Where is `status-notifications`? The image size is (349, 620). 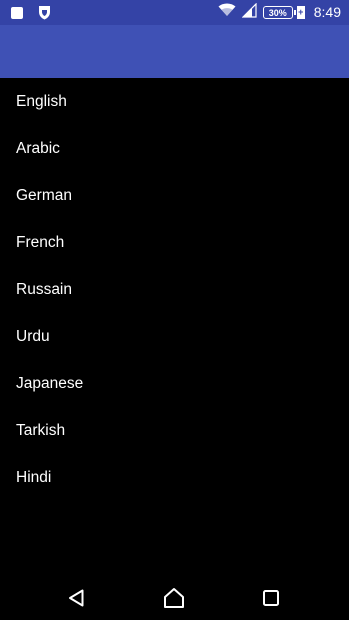
status-notifications is located at coordinates (30, 15).